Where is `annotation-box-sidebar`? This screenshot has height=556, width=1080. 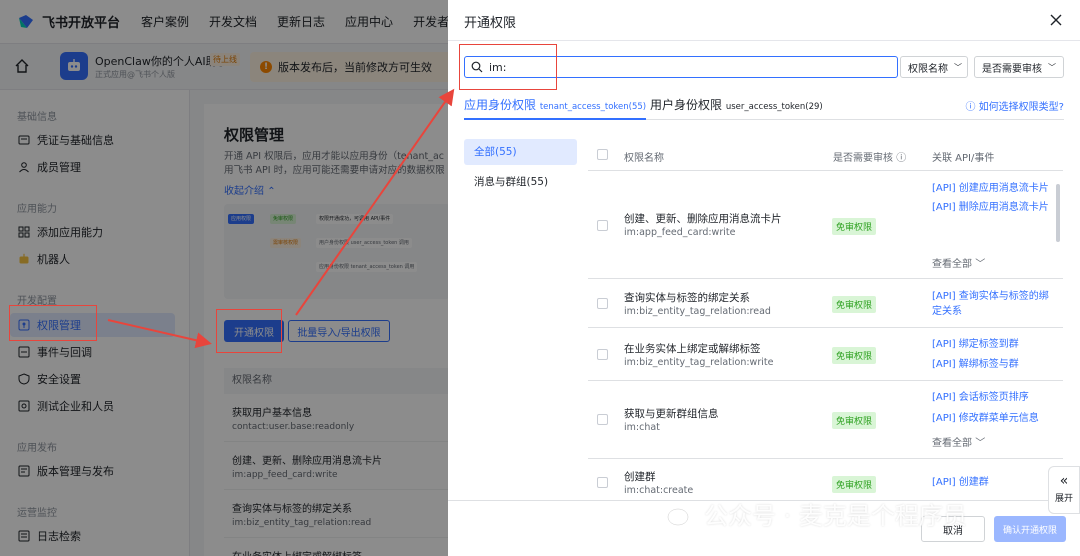
annotation-box-sidebar is located at coordinates (53, 323).